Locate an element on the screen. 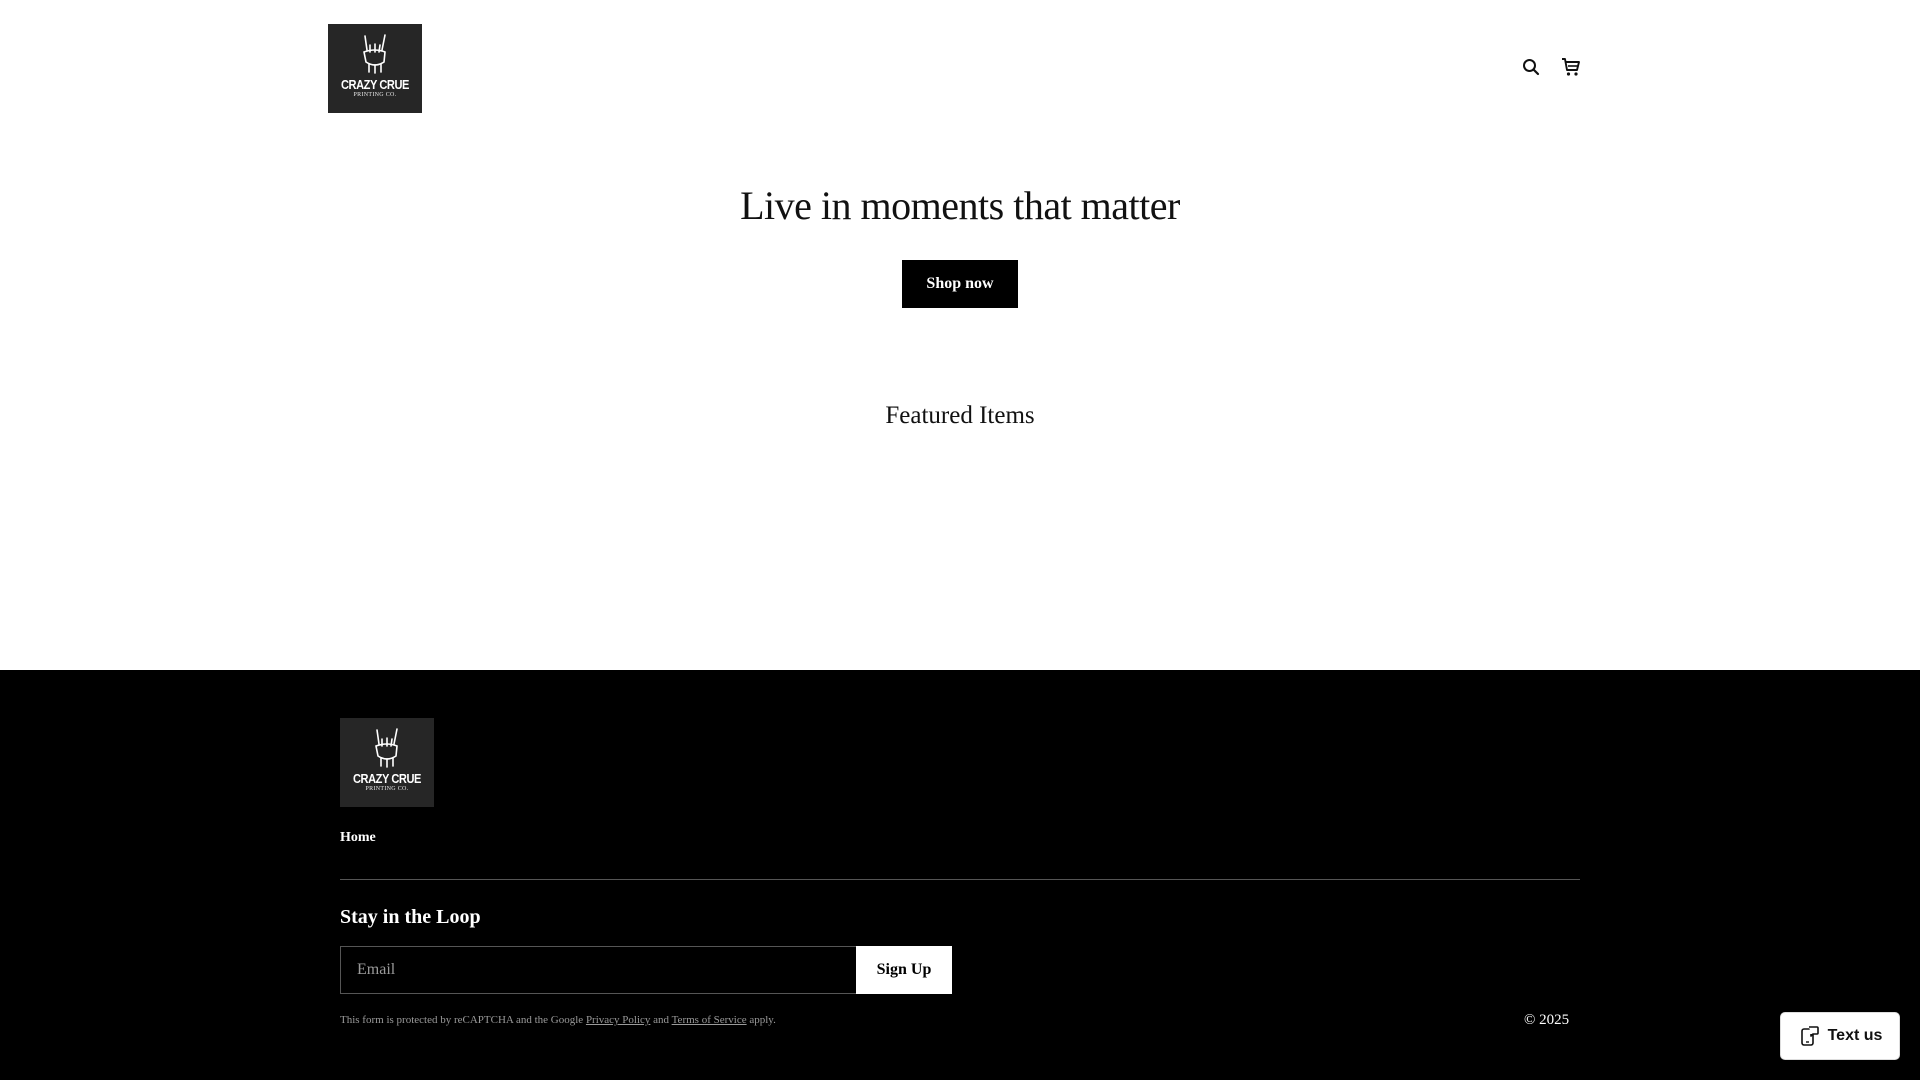 The image size is (1920, 1080). recaptcha-suffix: apply. is located at coordinates (762, 1020).